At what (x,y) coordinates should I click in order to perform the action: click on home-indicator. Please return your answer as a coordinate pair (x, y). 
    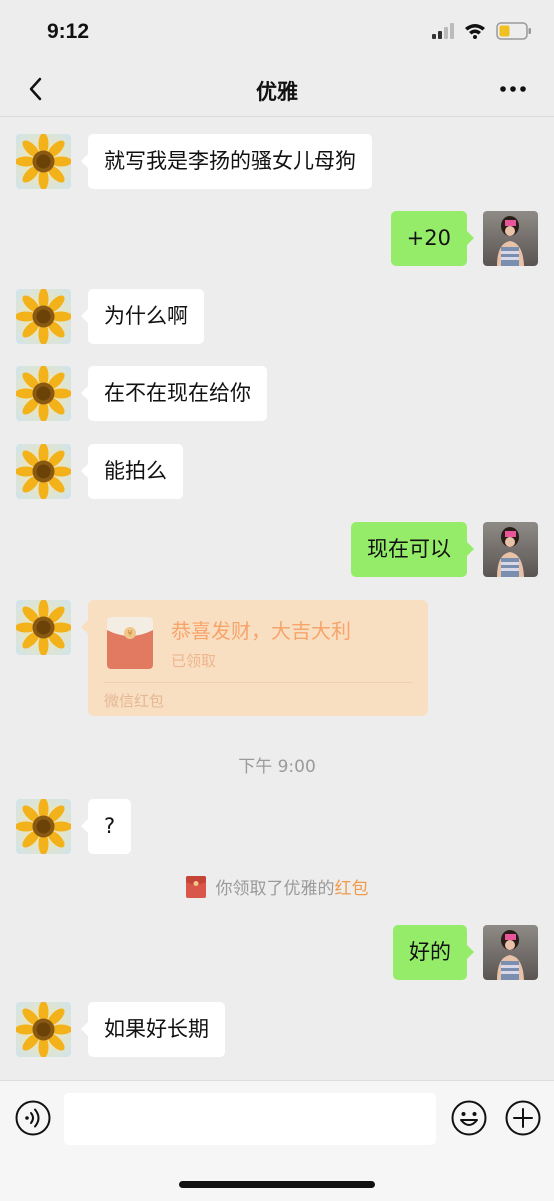
    Looking at the image, I should click on (277, 1184).